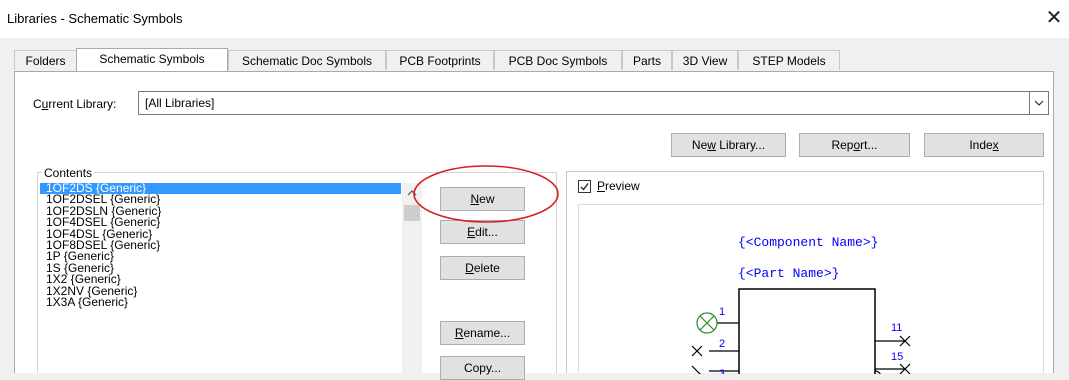 Image resolution: width=1069 pixels, height=380 pixels. What do you see at coordinates (534, 19) in the screenshot?
I see `title-bar: Libraries - Schematic Symbols ✕` at bounding box center [534, 19].